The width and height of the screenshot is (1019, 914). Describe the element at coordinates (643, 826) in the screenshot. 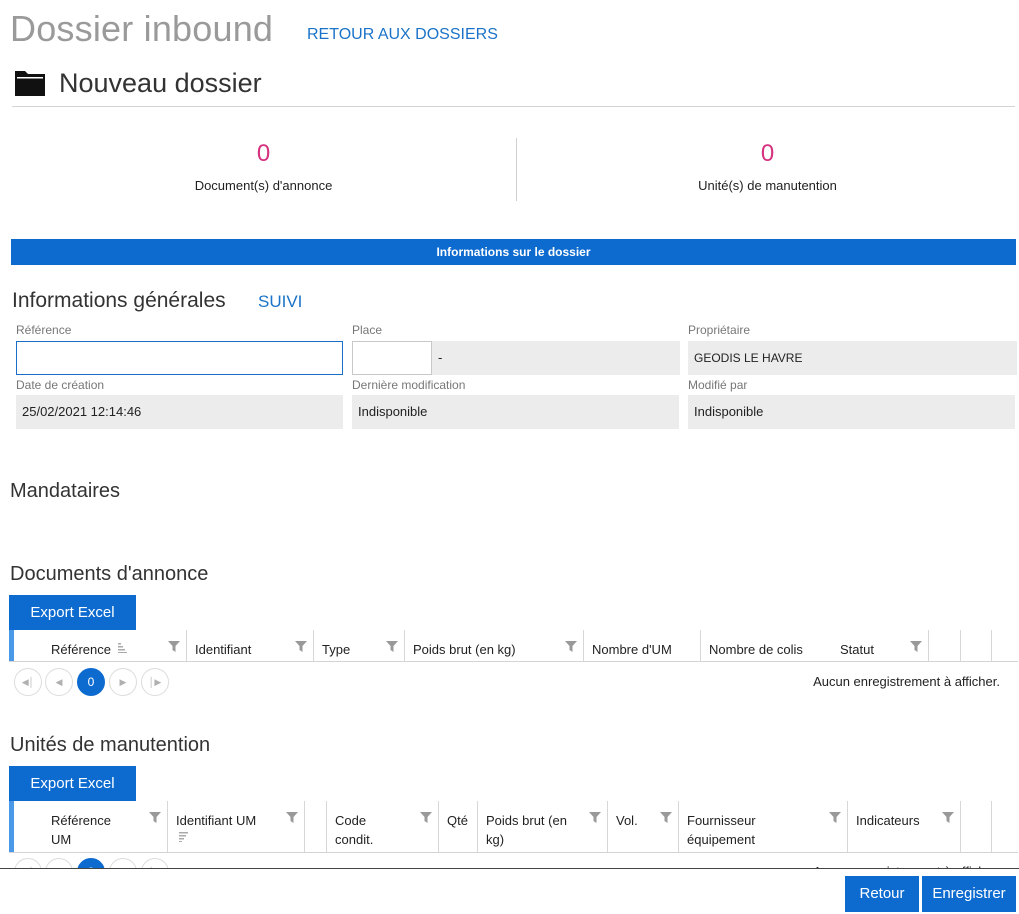

I see `col-vol: Vol.` at that location.